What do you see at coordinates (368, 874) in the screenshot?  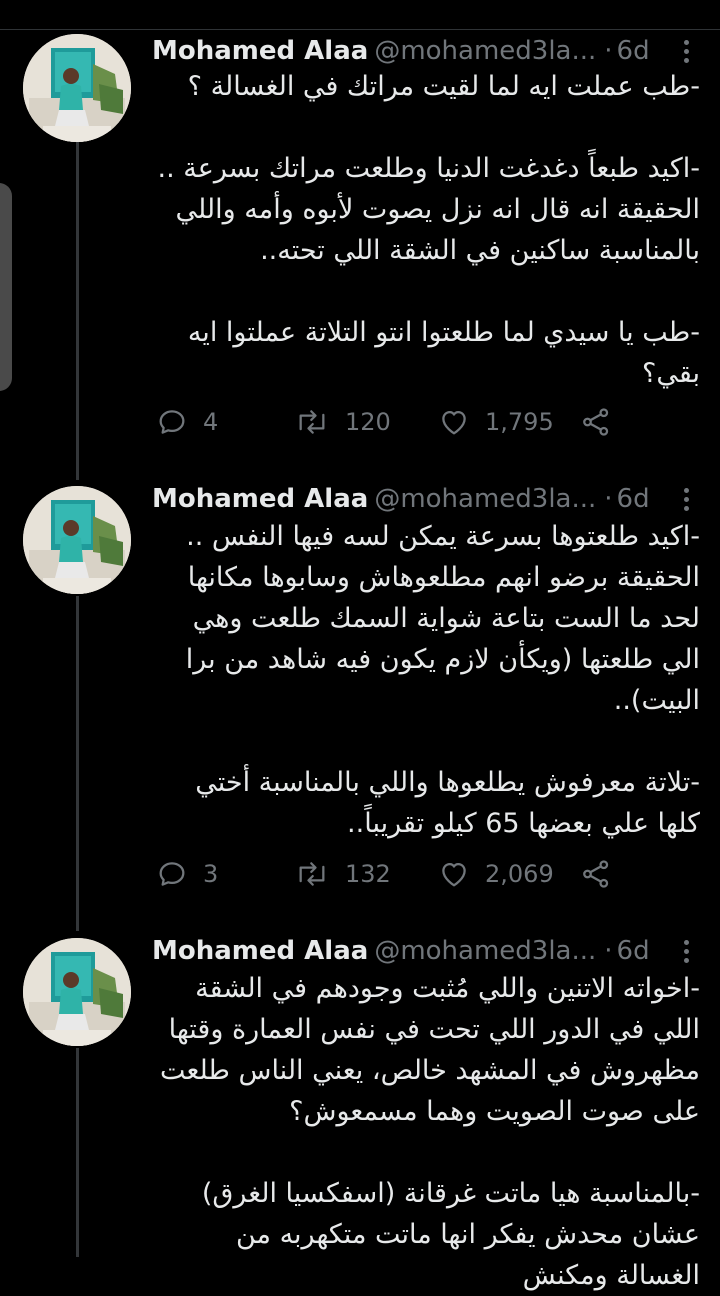 I see `retweet-count: 132` at bounding box center [368, 874].